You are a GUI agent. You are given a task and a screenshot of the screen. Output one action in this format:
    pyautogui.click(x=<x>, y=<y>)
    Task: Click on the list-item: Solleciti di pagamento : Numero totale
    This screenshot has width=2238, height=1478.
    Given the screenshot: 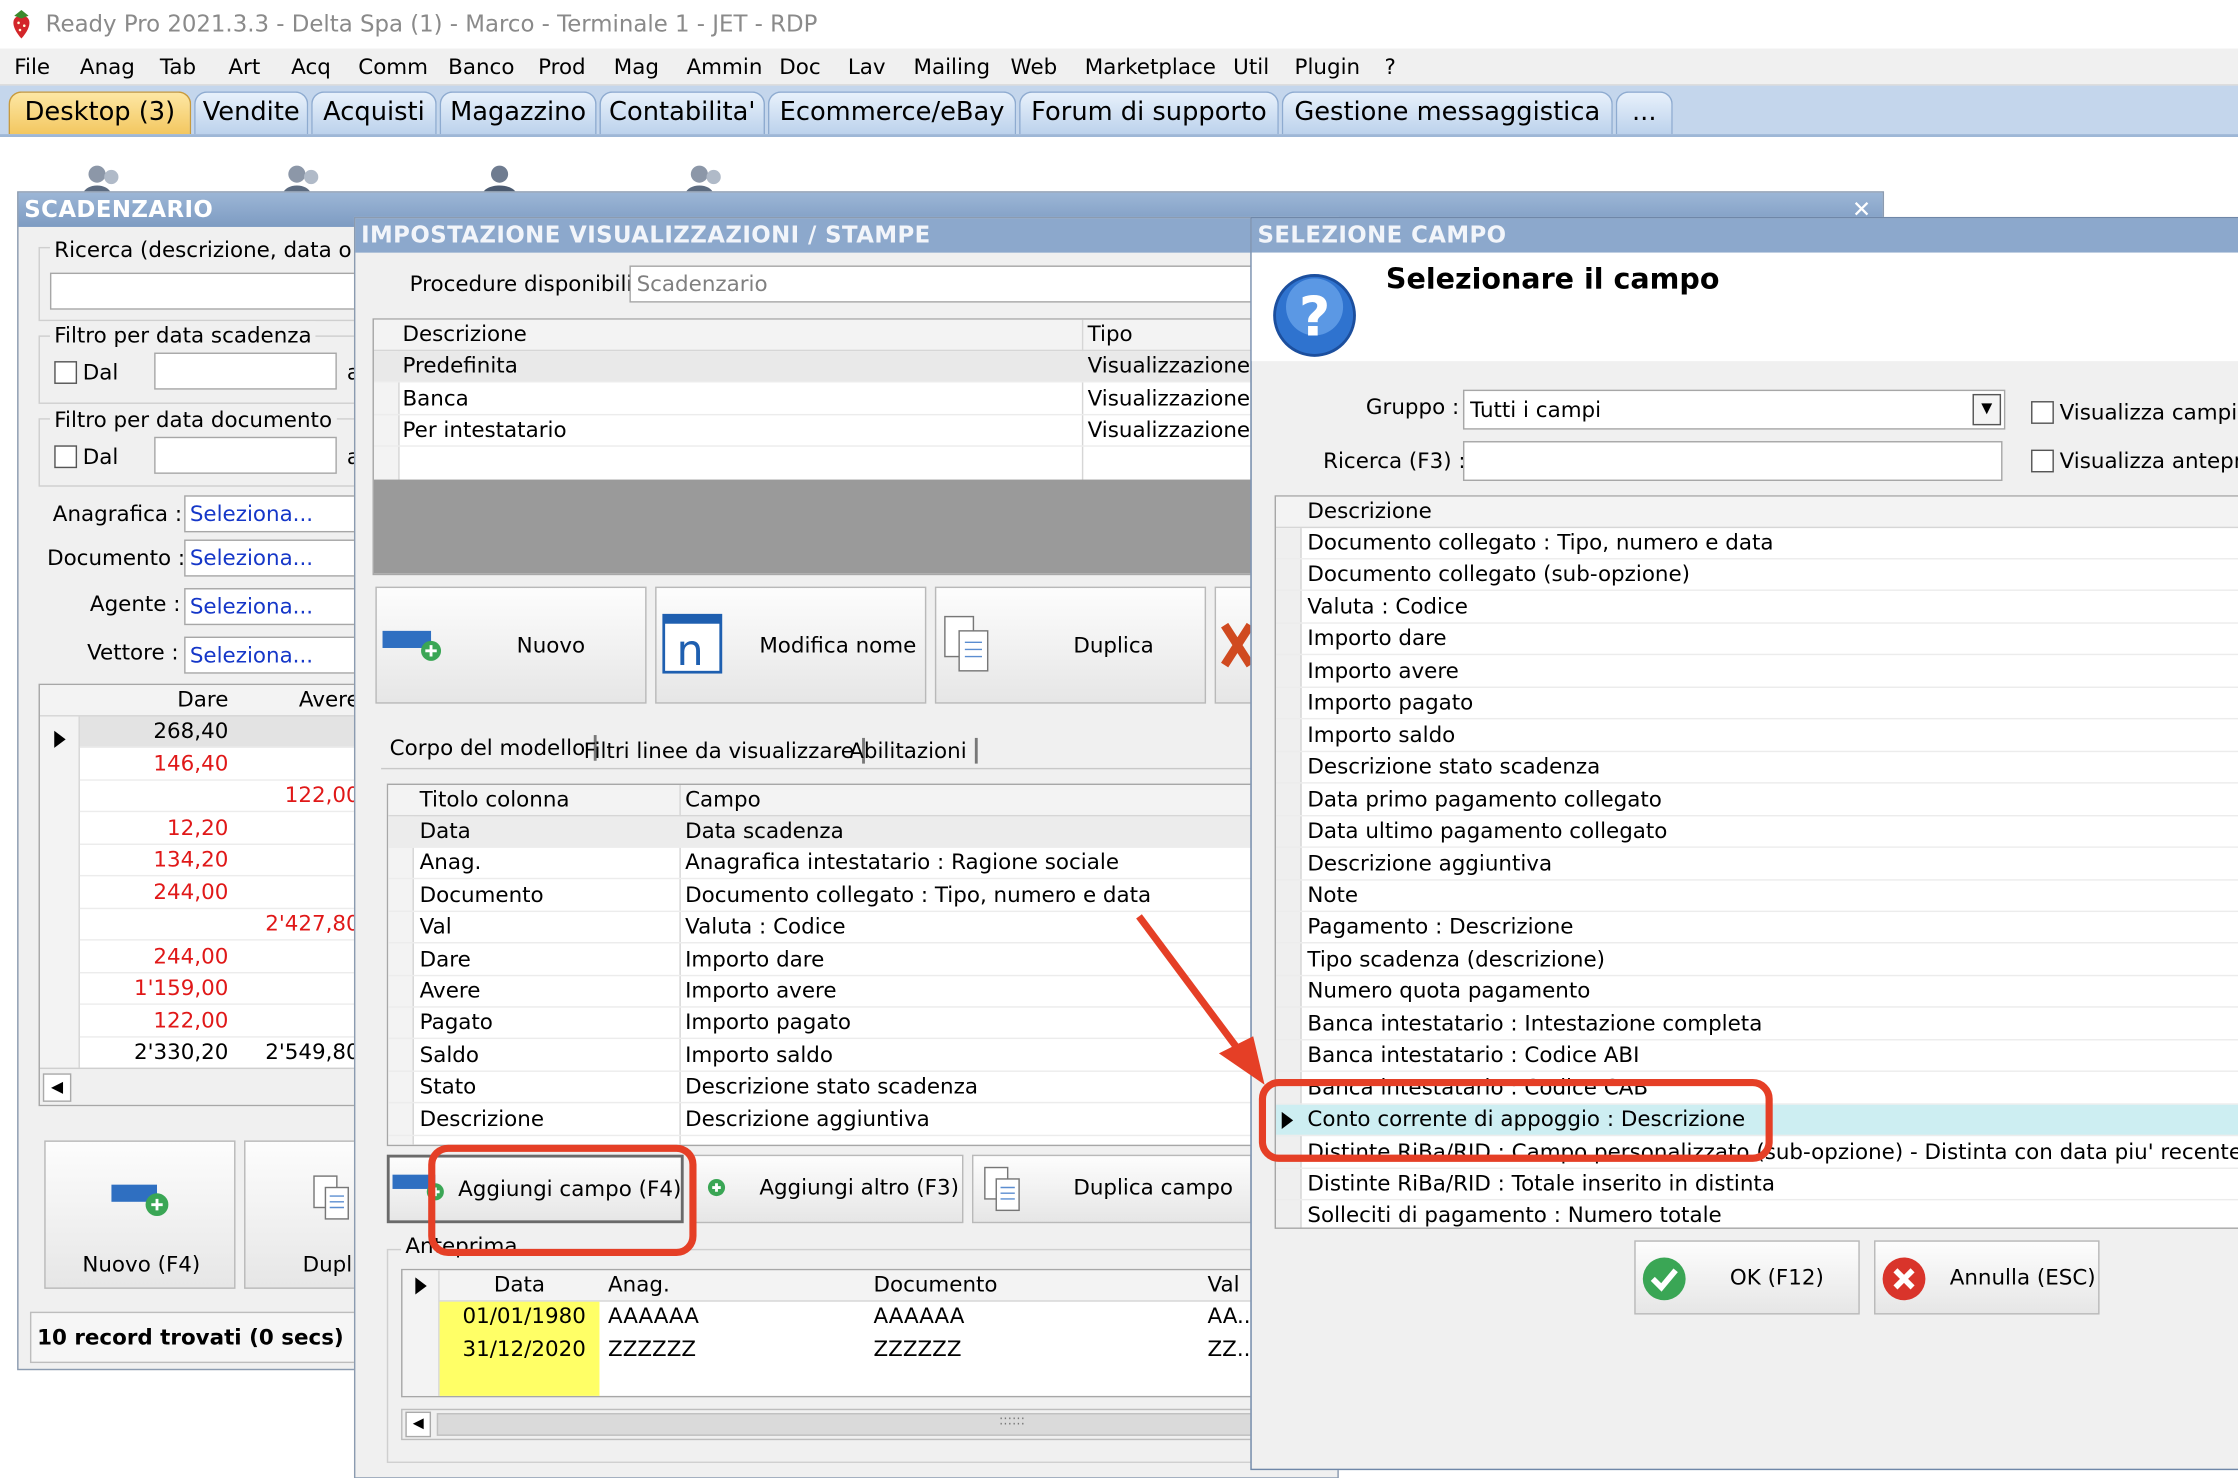 What is the action you would take?
    pyautogui.click(x=1757, y=1214)
    